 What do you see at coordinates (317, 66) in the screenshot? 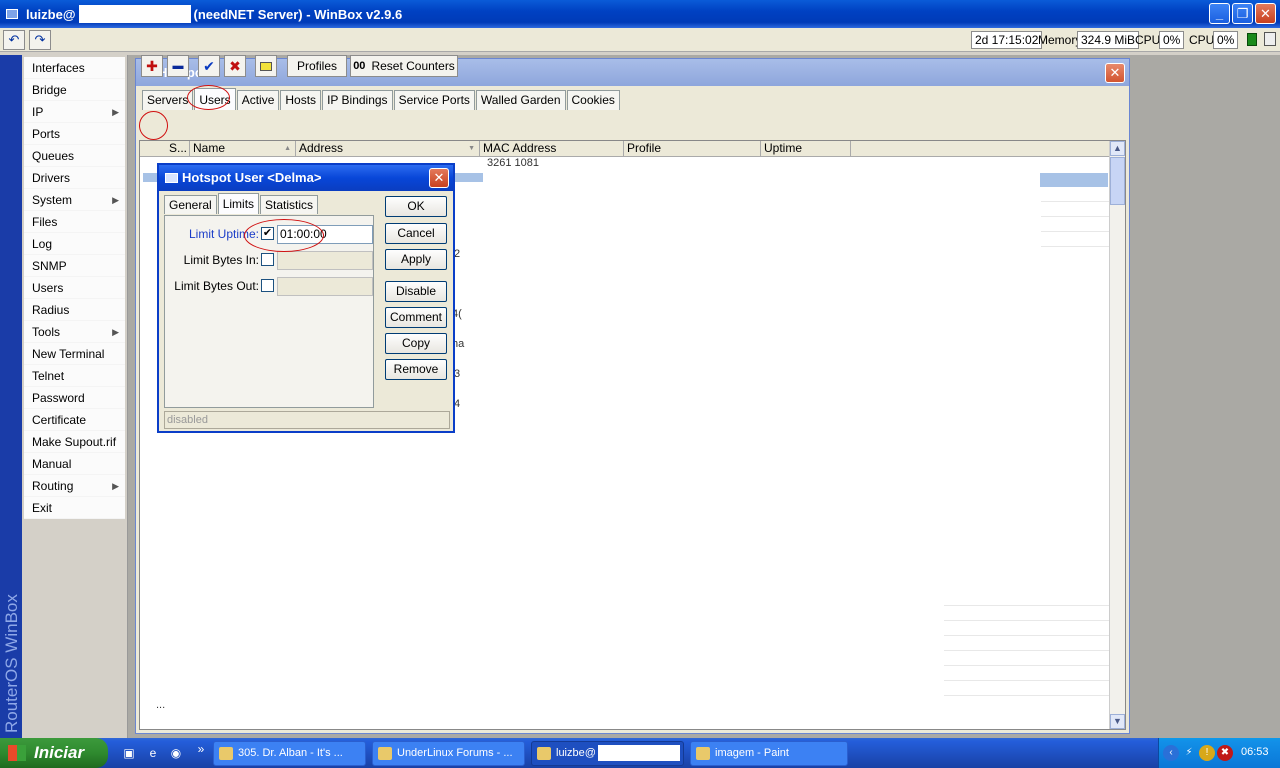
I see `profiles-button: Profiles` at bounding box center [317, 66].